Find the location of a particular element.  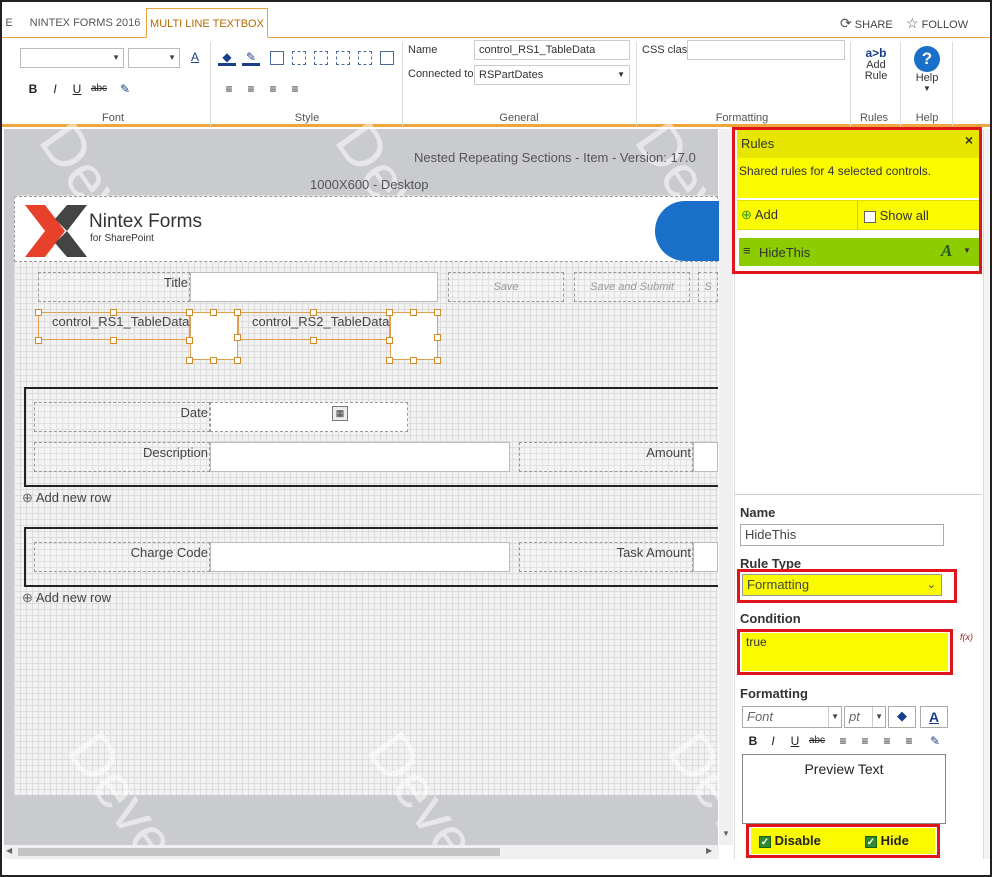

border-outer-icon is located at coordinates (299, 58).